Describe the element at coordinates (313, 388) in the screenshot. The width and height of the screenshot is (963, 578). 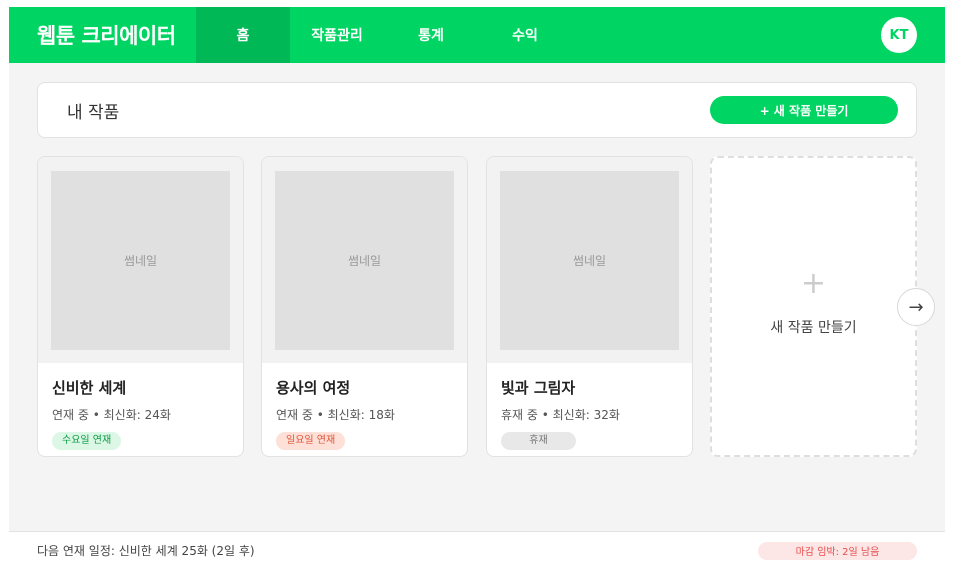
I see `work-title: 용사의 여정` at that location.